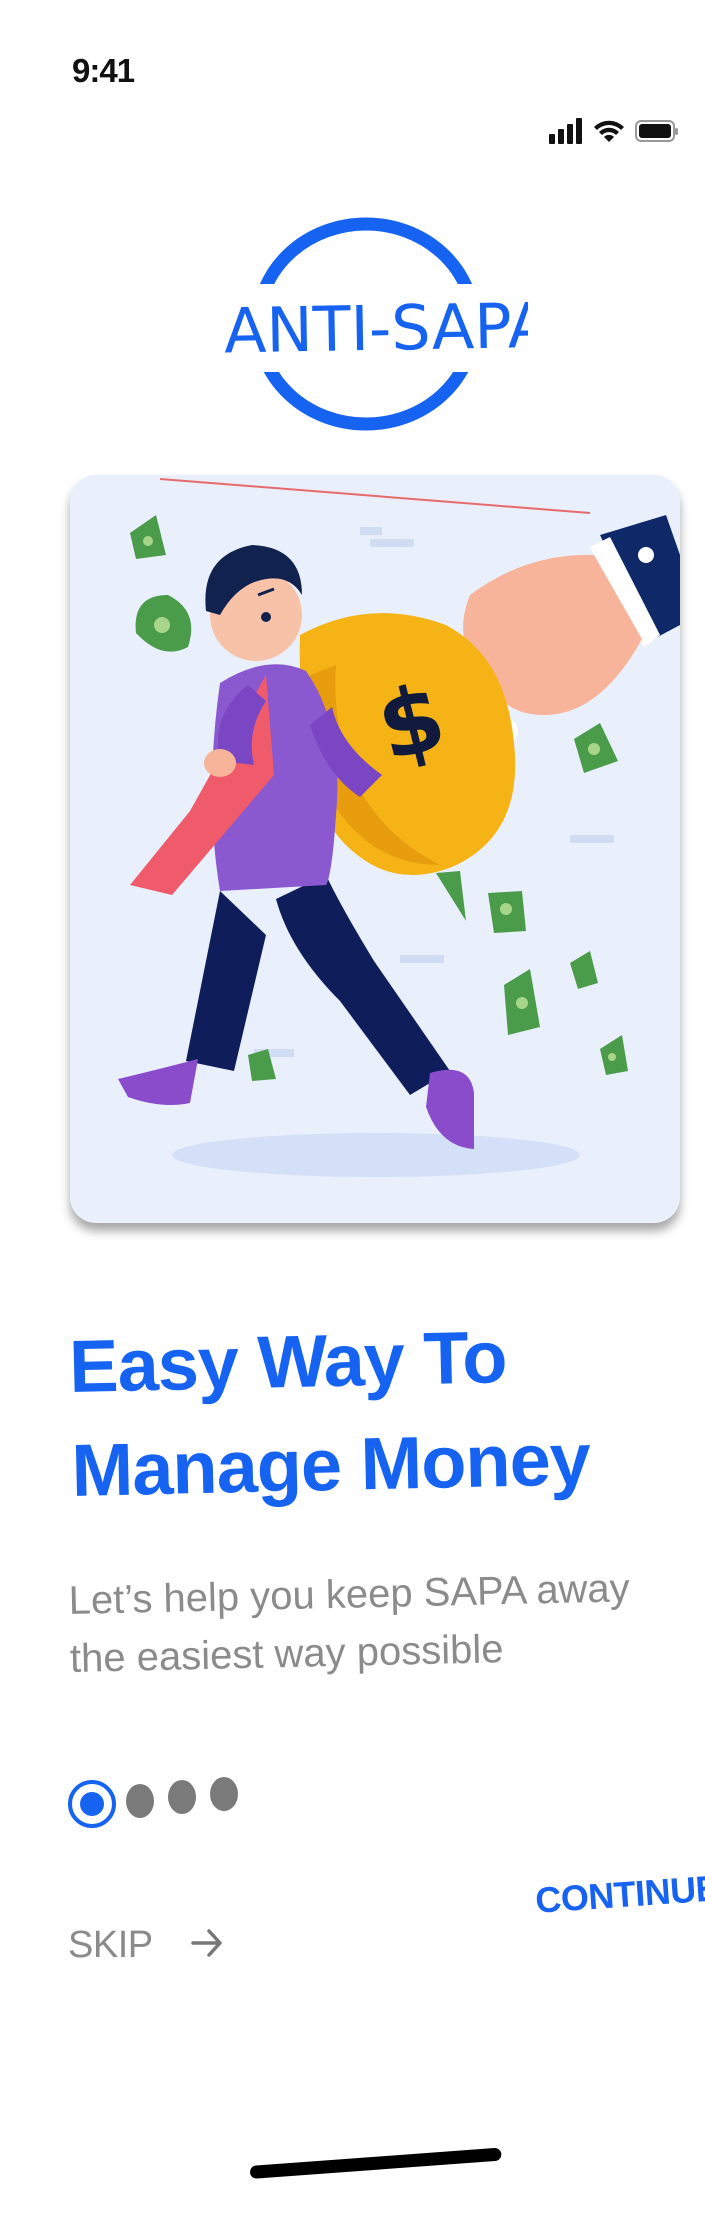 Image resolution: width=705 pixels, height=2230 pixels. I want to click on battery-icon, so click(657, 131).